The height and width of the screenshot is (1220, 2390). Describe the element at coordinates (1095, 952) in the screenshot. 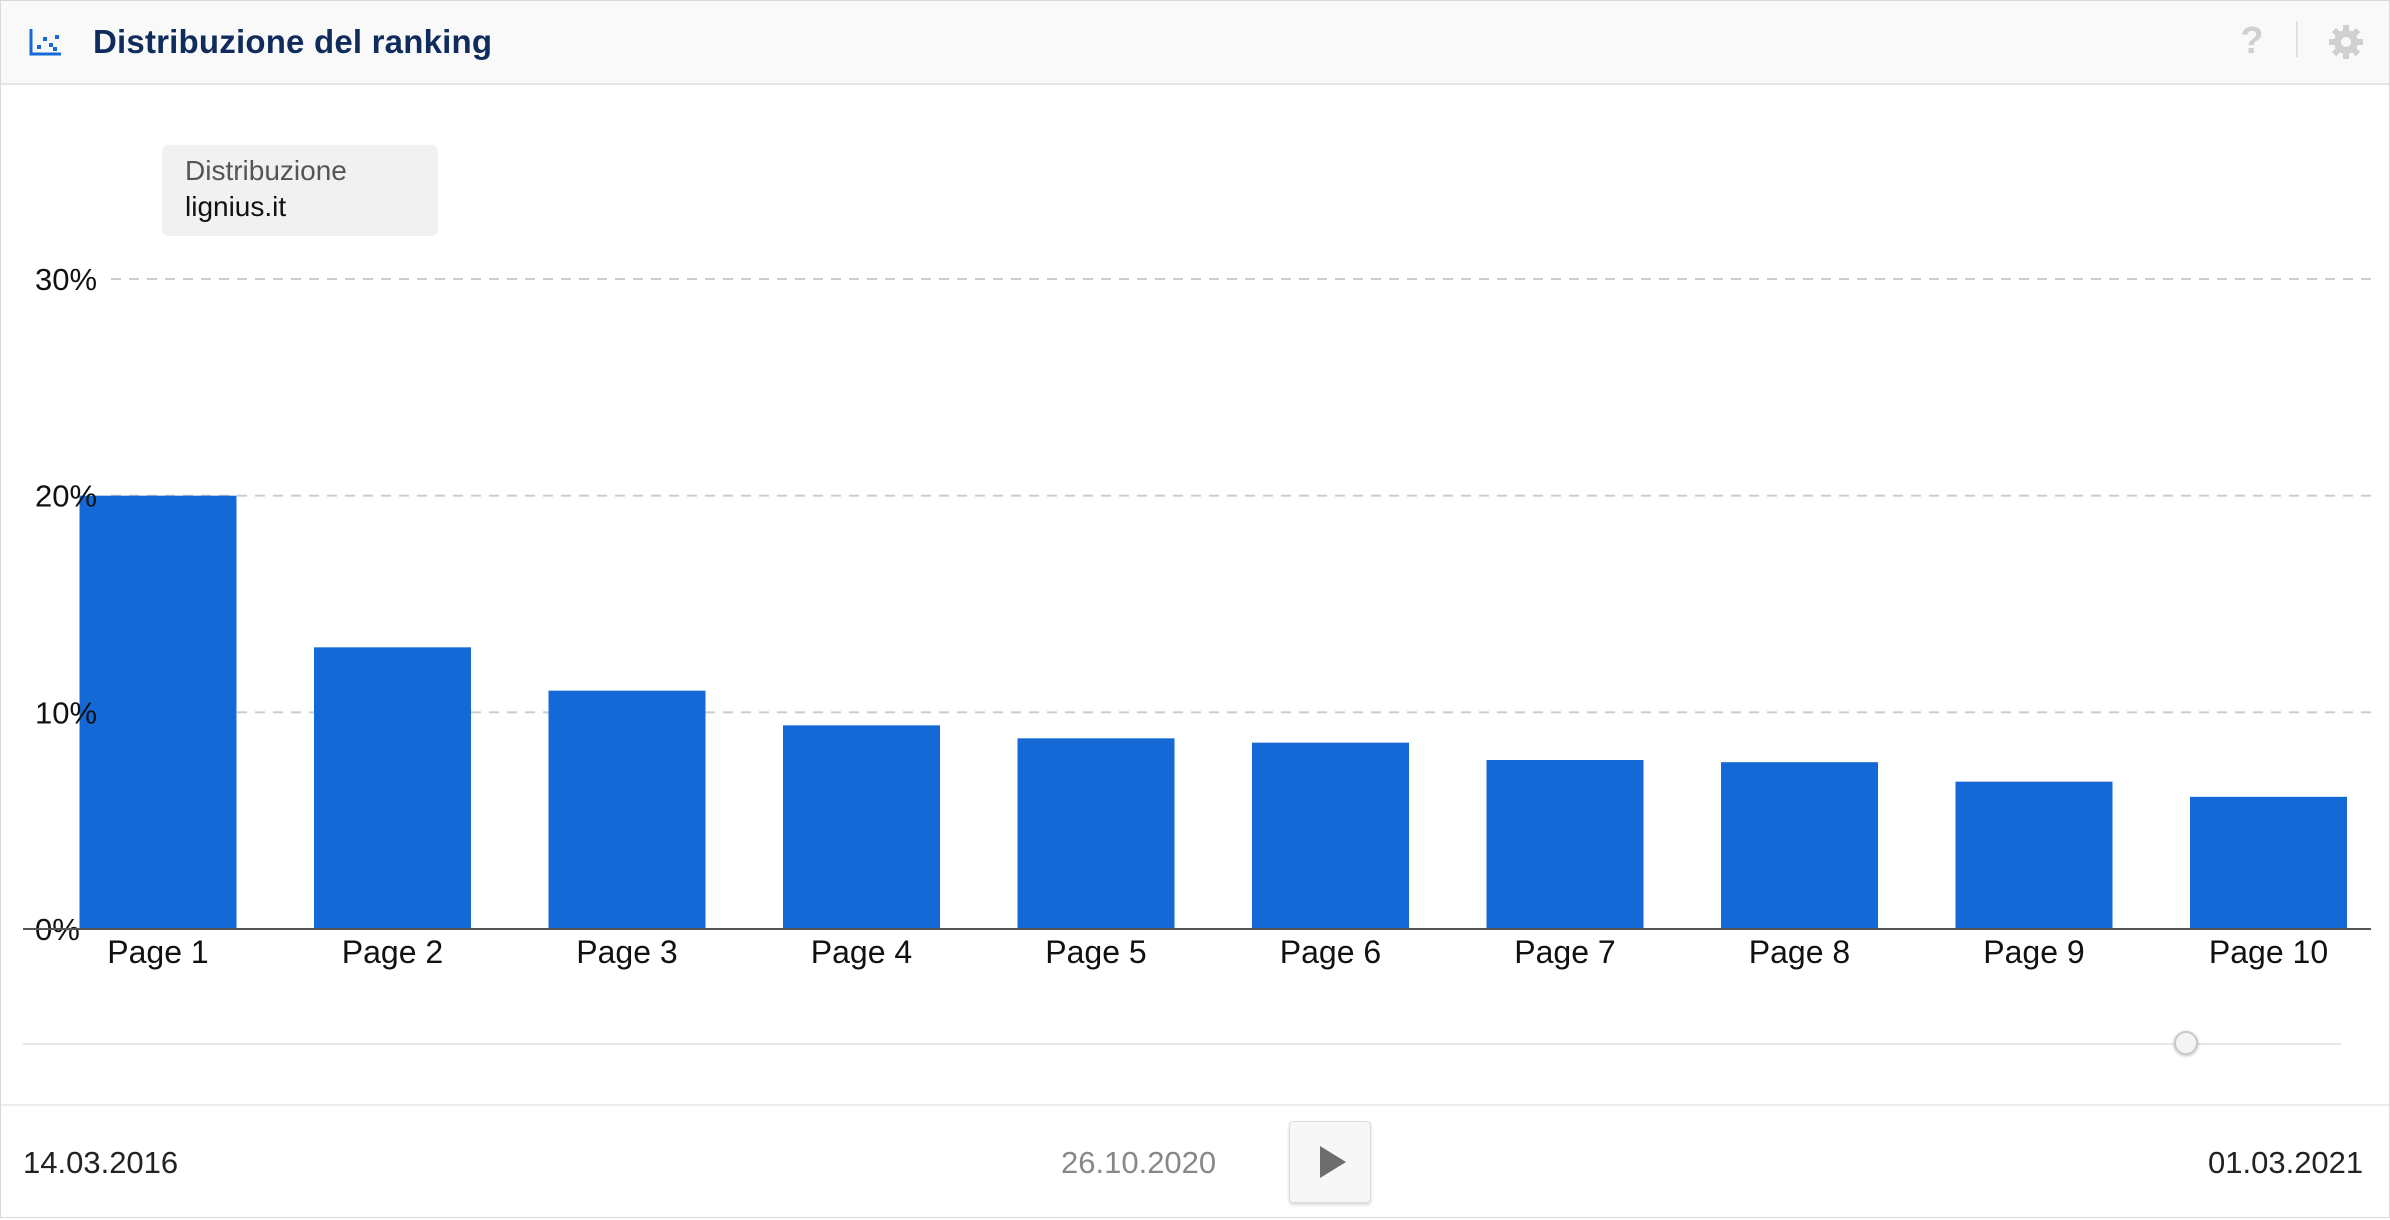

I see `x-tick-label: Page 5` at that location.